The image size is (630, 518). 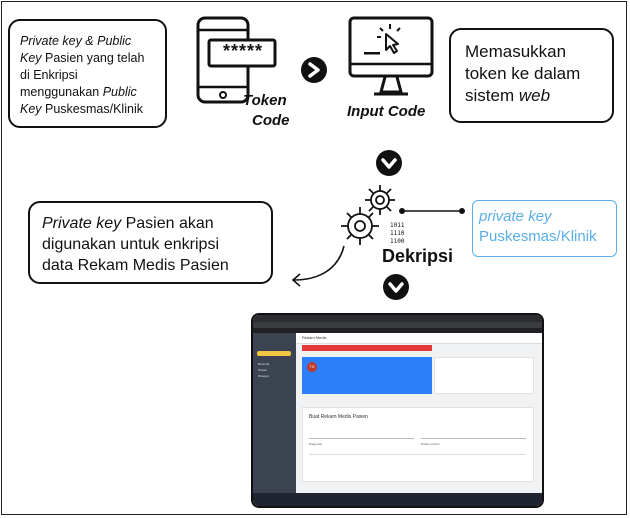 What do you see at coordinates (419, 338) in the screenshot?
I see `app-header: Rekam Medis` at bounding box center [419, 338].